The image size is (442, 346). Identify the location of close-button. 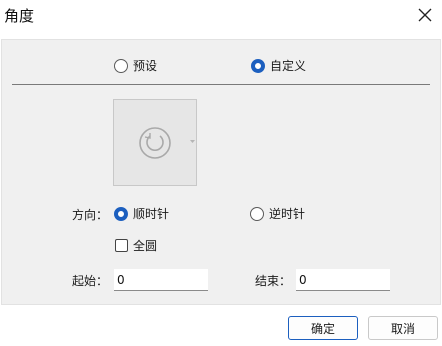
(425, 15).